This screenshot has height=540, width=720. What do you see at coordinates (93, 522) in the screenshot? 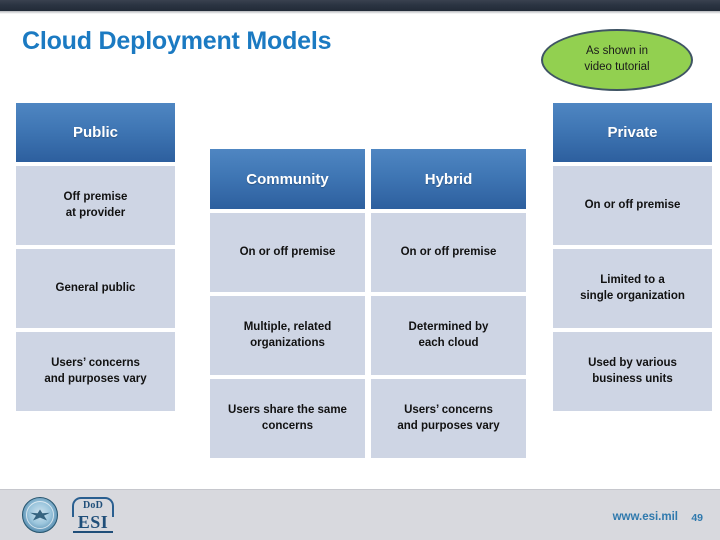
I see `esi-word-text: ESI` at bounding box center [93, 522].